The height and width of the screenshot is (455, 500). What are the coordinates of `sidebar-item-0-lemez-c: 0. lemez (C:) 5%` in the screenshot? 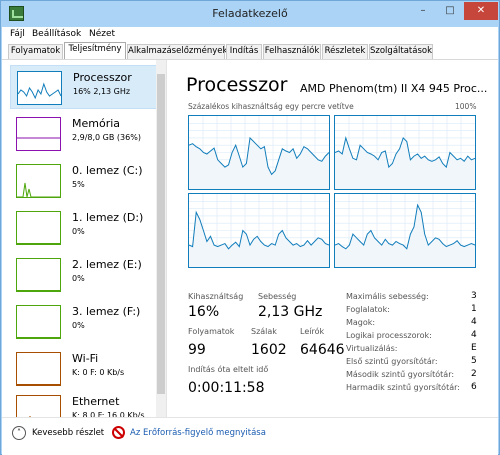 It's located at (84, 181).